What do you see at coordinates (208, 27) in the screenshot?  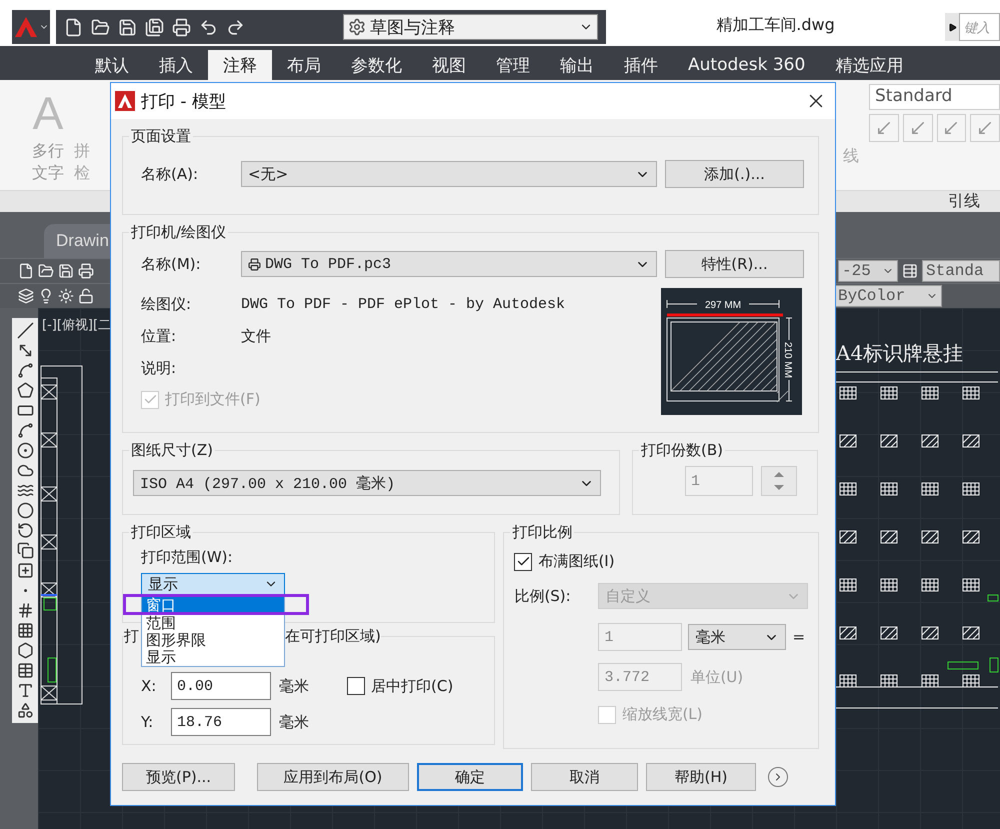 I see `undo-icon` at bounding box center [208, 27].